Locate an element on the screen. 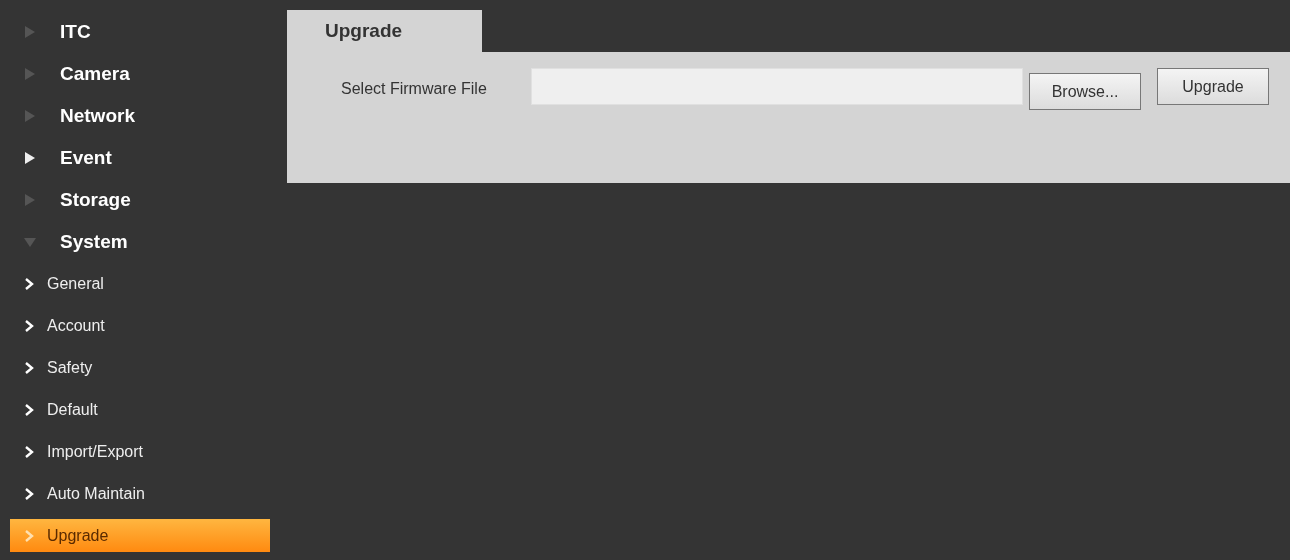 Image resolution: width=1290 pixels, height=560 pixels. submenu-item: Import/Export is located at coordinates (140, 452).